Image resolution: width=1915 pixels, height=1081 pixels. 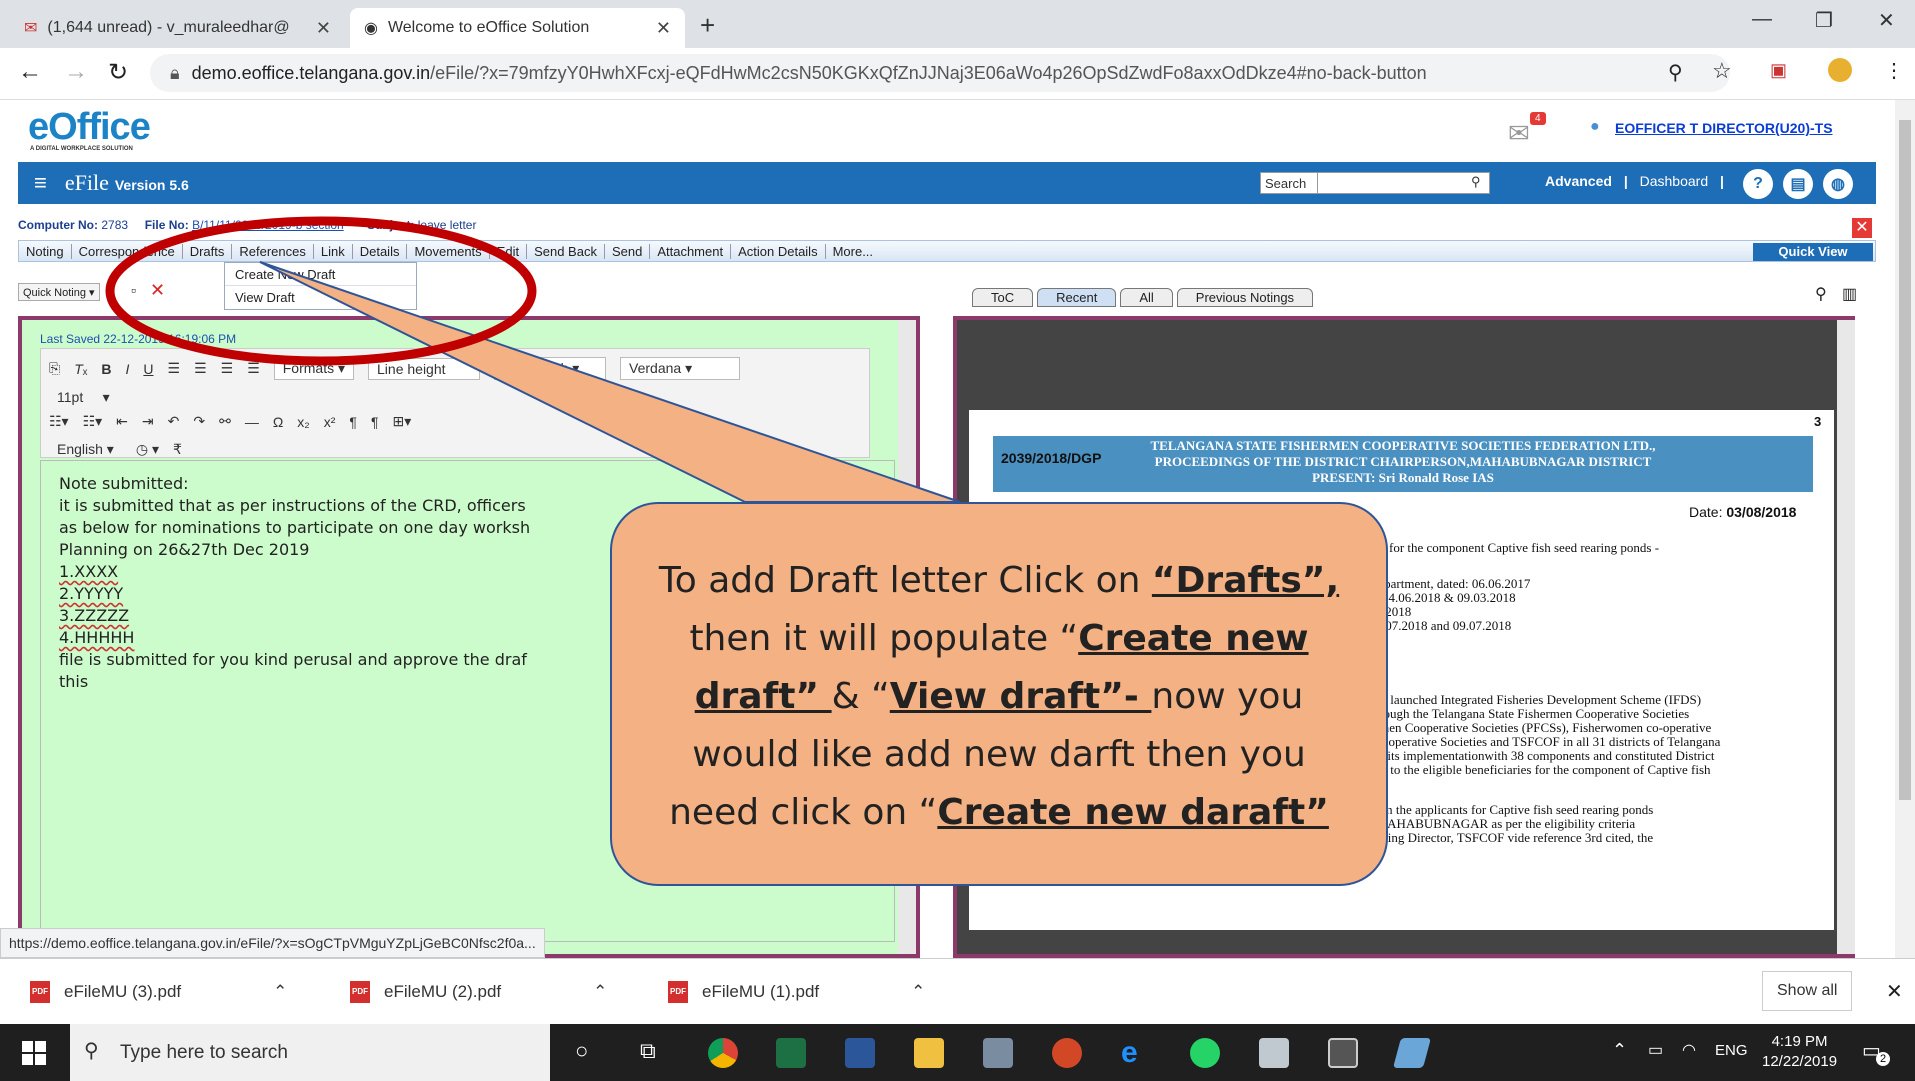 I want to click on excel-icon, so click(x=791, y=1053).